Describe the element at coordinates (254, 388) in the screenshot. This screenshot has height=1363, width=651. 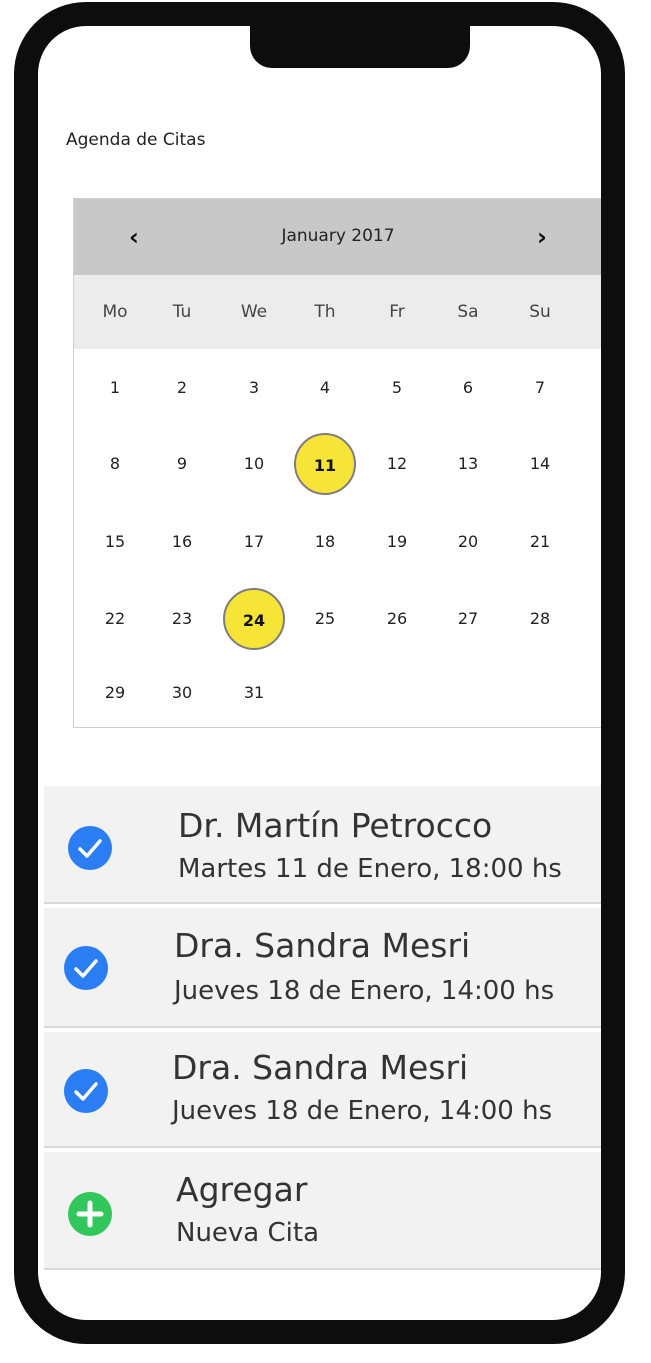
I see `calendar-day: 3` at that location.